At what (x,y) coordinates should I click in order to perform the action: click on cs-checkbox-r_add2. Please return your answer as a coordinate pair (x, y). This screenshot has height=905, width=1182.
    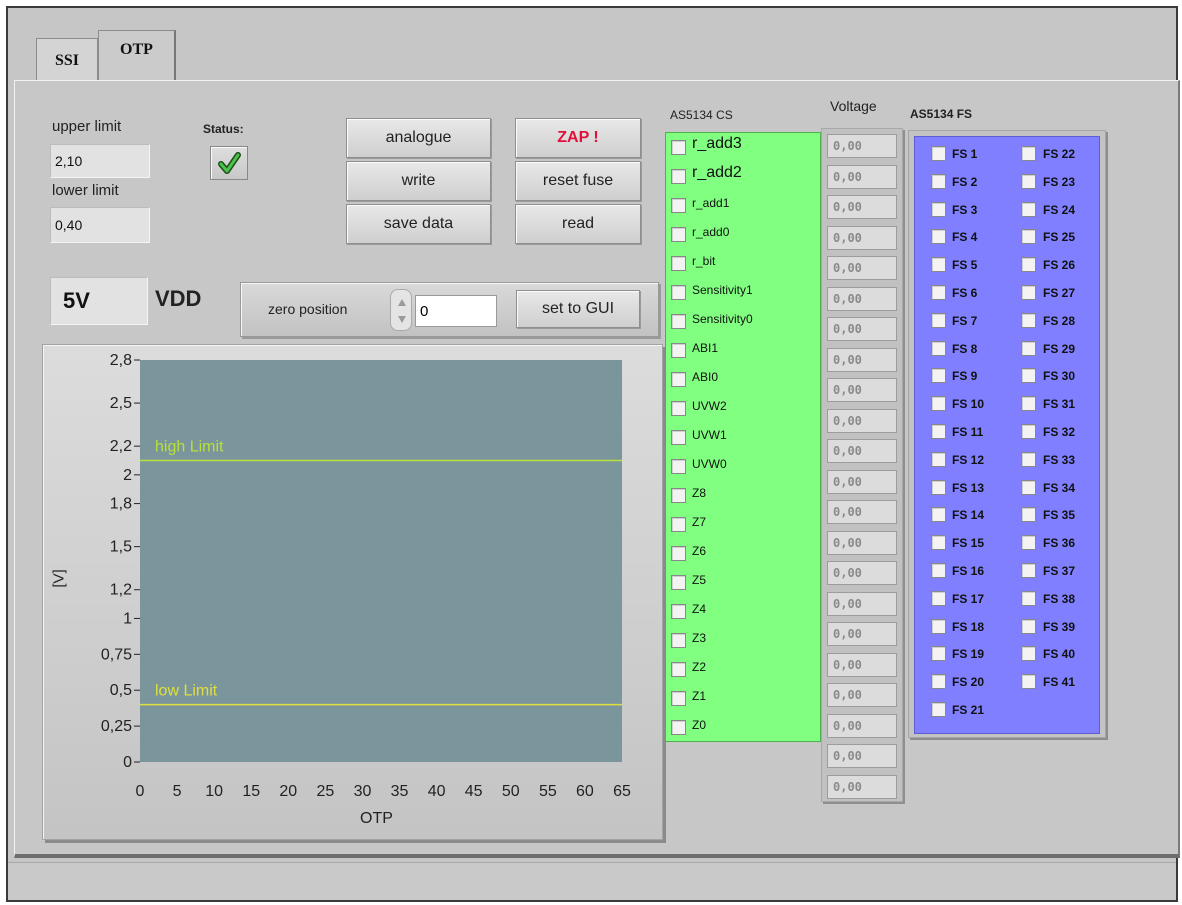
    Looking at the image, I should click on (678, 176).